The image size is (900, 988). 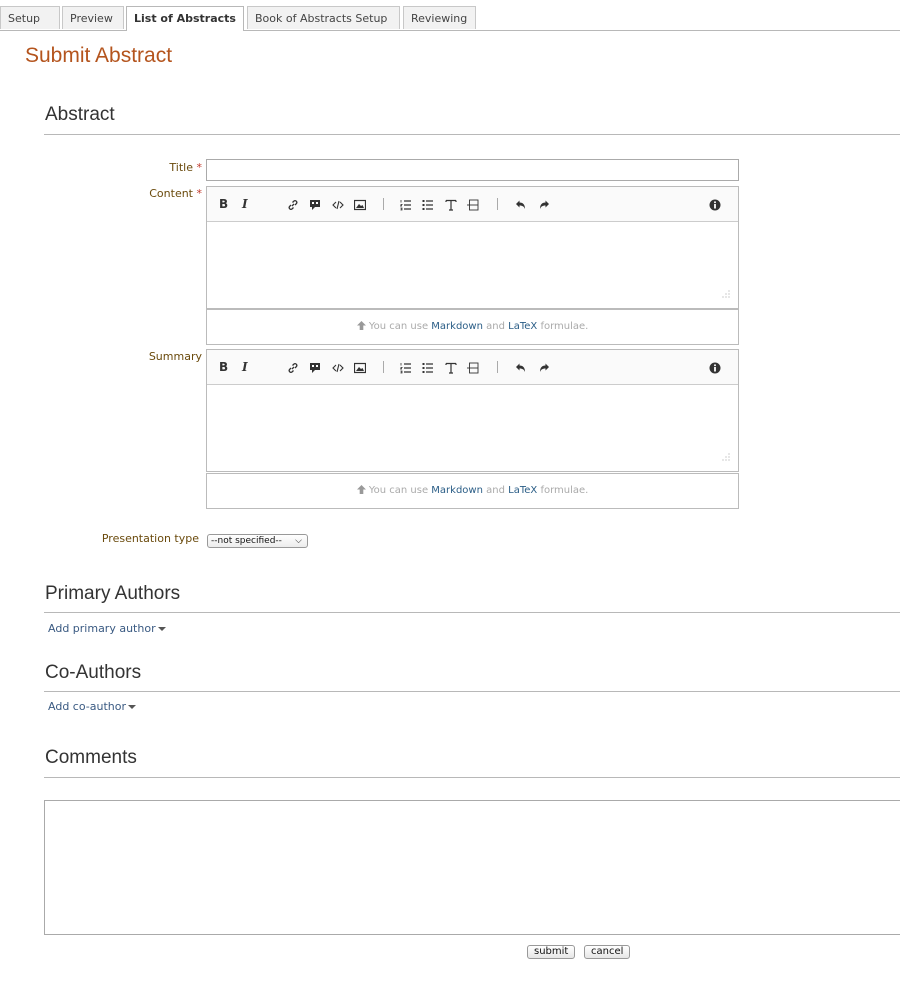 I want to click on summary-label: Summary, so click(x=175, y=356).